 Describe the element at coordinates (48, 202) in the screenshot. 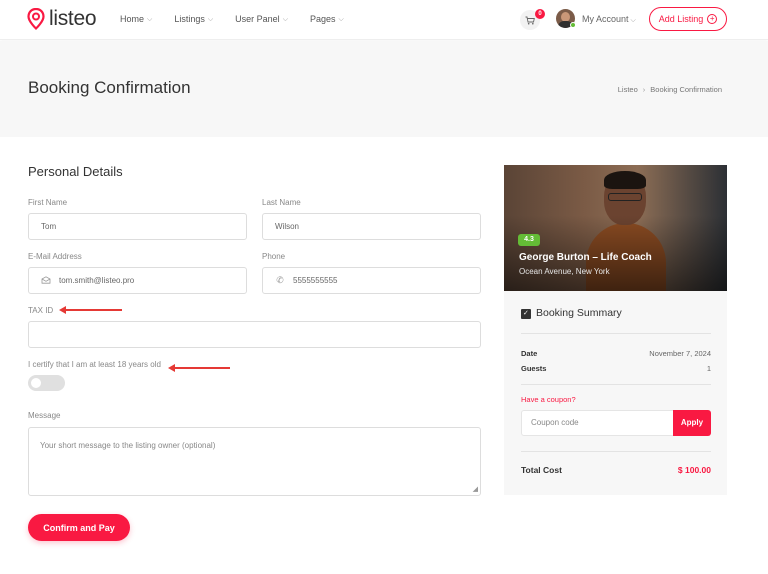

I see `first-name-label: First Name` at that location.